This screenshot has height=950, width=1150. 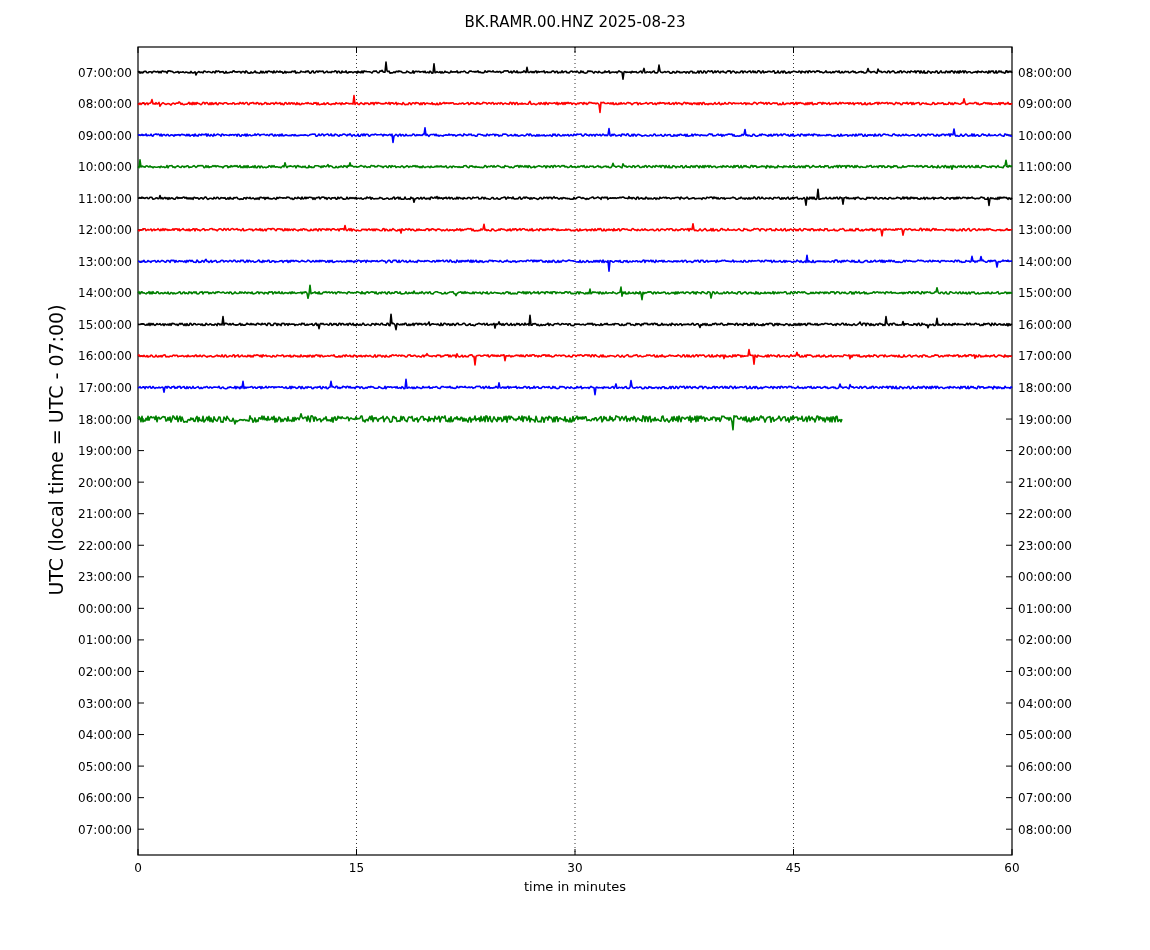 What do you see at coordinates (575, 886) in the screenshot?
I see `x-axis-label: time in minutes` at bounding box center [575, 886].